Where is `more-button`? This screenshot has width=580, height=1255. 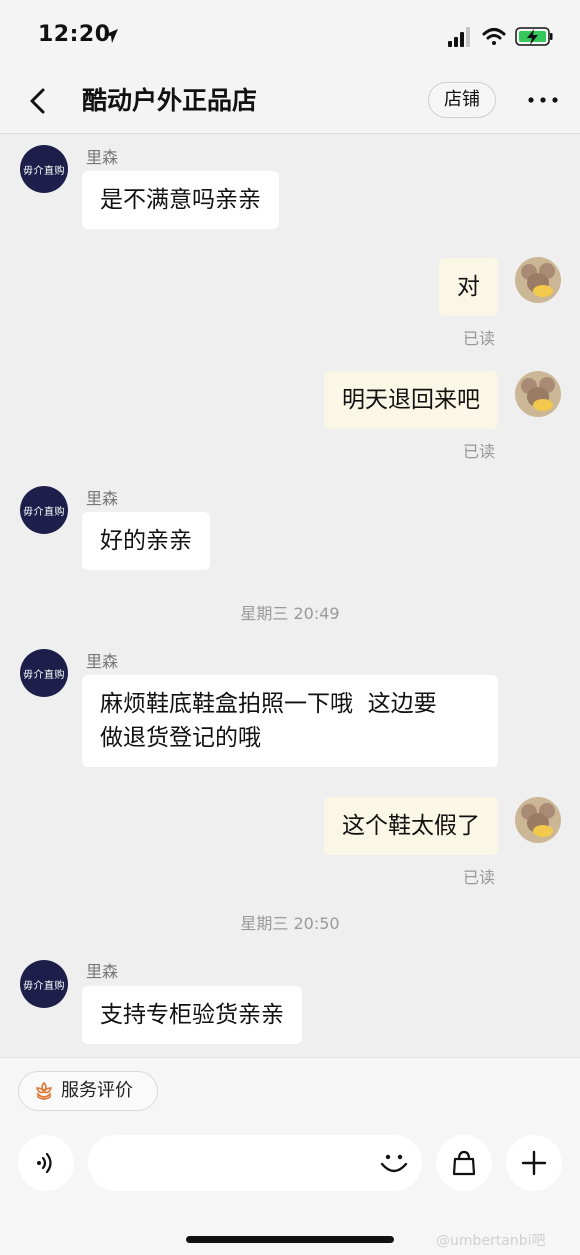 more-button is located at coordinates (543, 100).